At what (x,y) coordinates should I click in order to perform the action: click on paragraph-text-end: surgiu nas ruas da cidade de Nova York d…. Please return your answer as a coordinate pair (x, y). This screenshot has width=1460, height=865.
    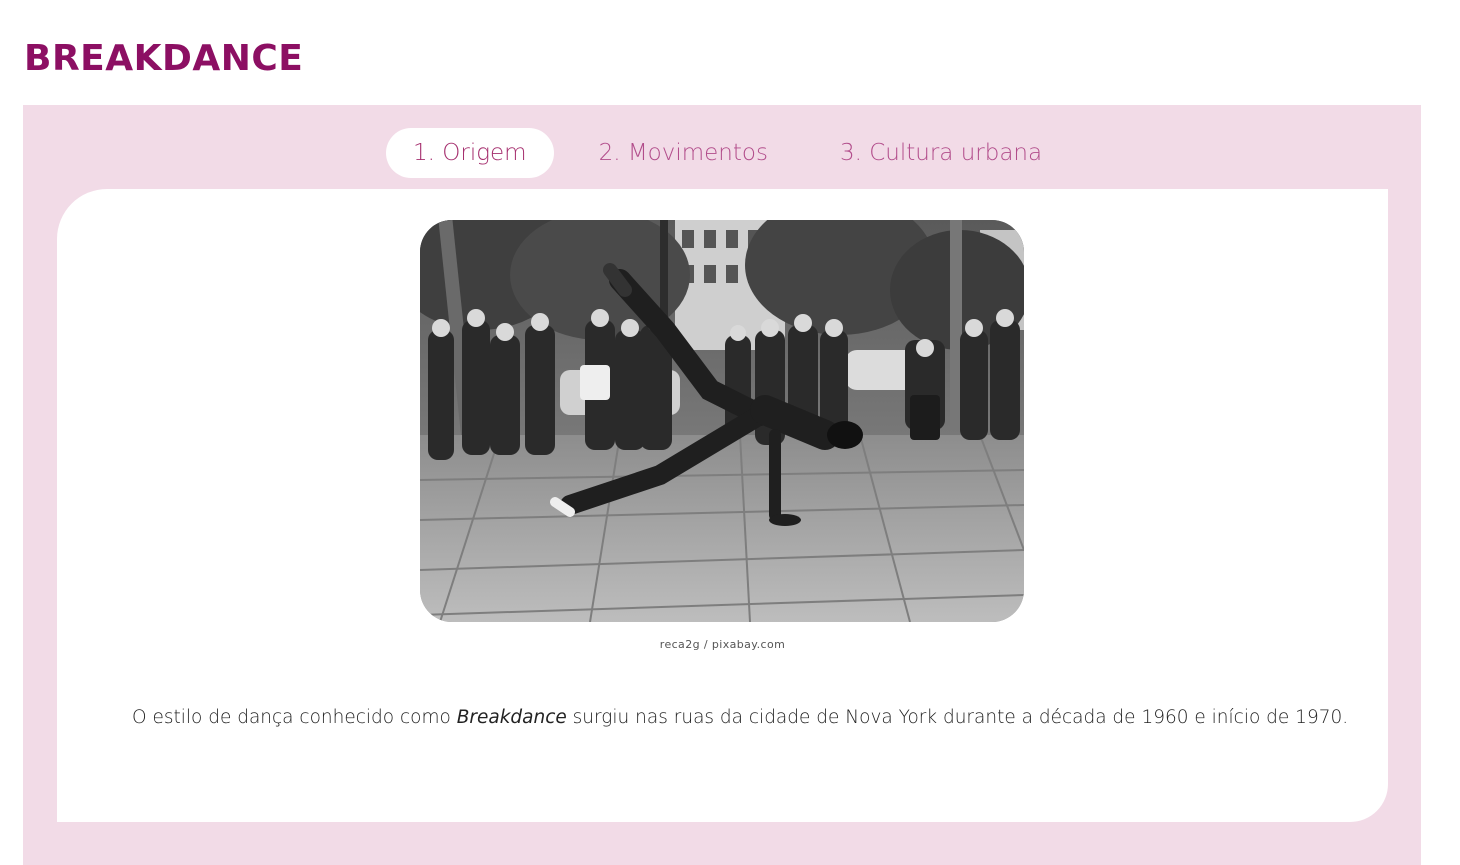
    Looking at the image, I should click on (957, 717).